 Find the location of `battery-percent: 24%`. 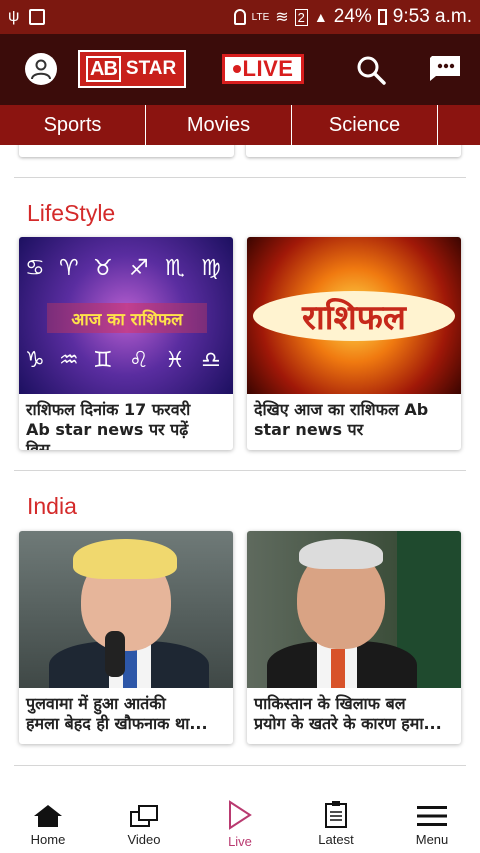

battery-percent: 24% is located at coordinates (352, 16).